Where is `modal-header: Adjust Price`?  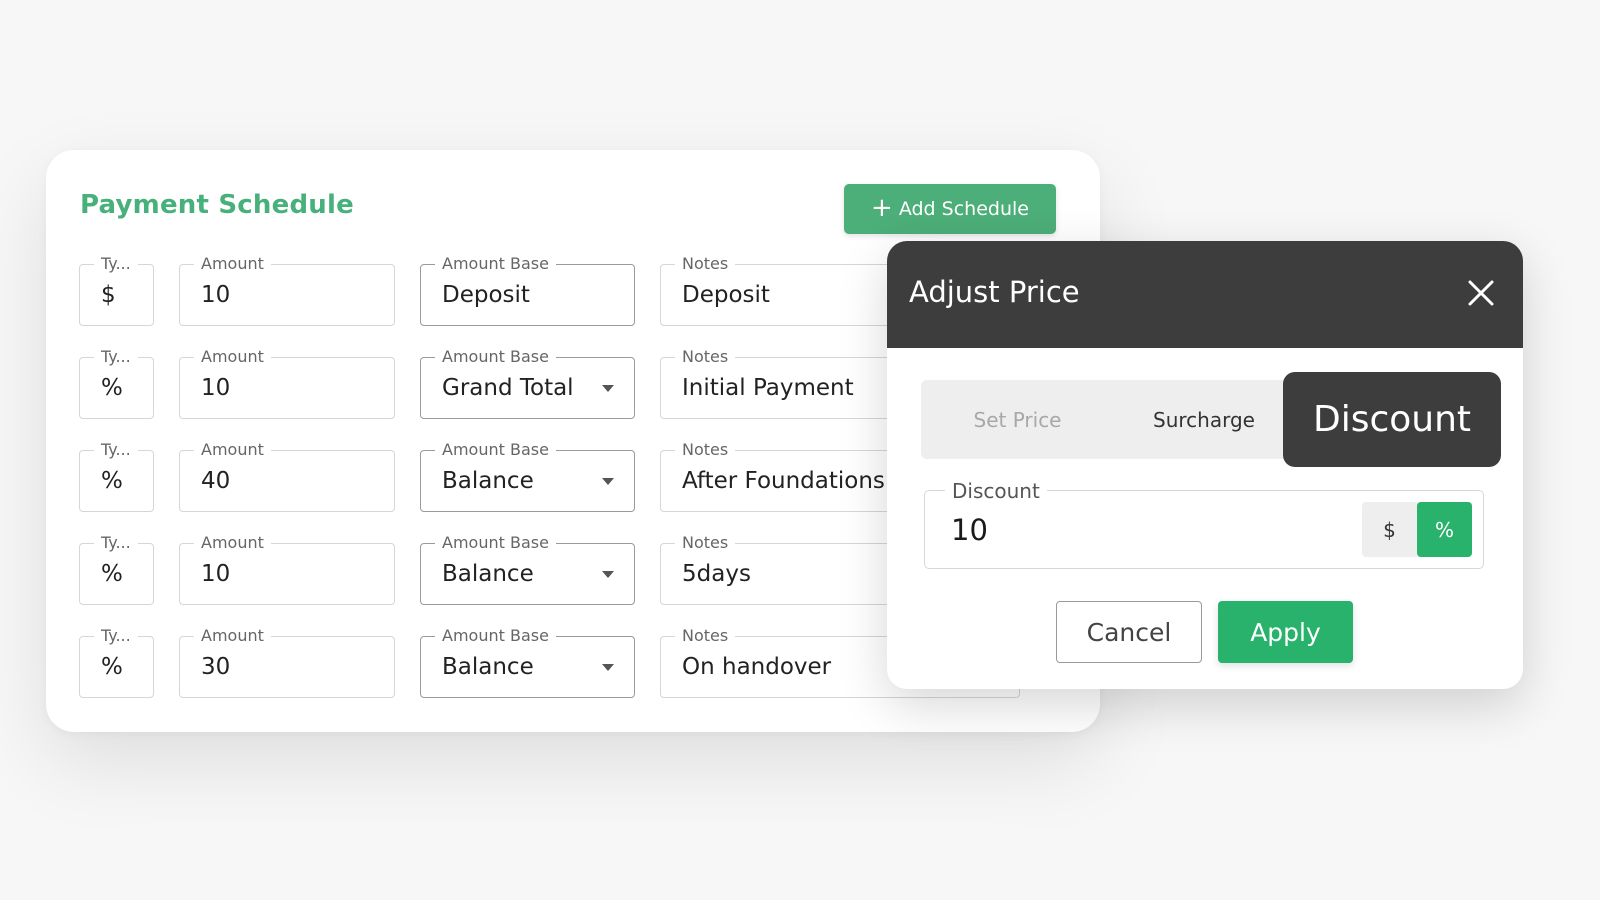 modal-header: Adjust Price is located at coordinates (1205, 294).